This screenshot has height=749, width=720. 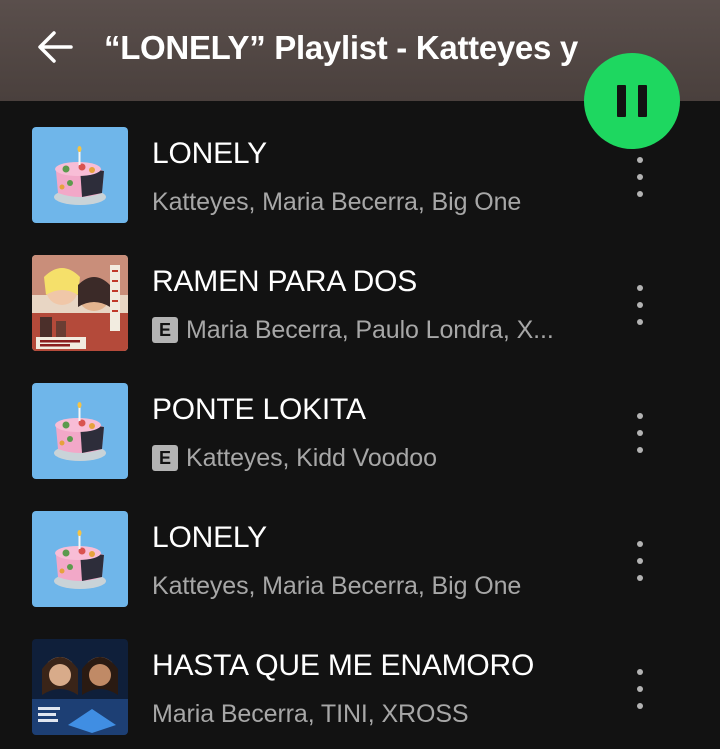 I want to click on pause-icon, so click(x=632, y=101).